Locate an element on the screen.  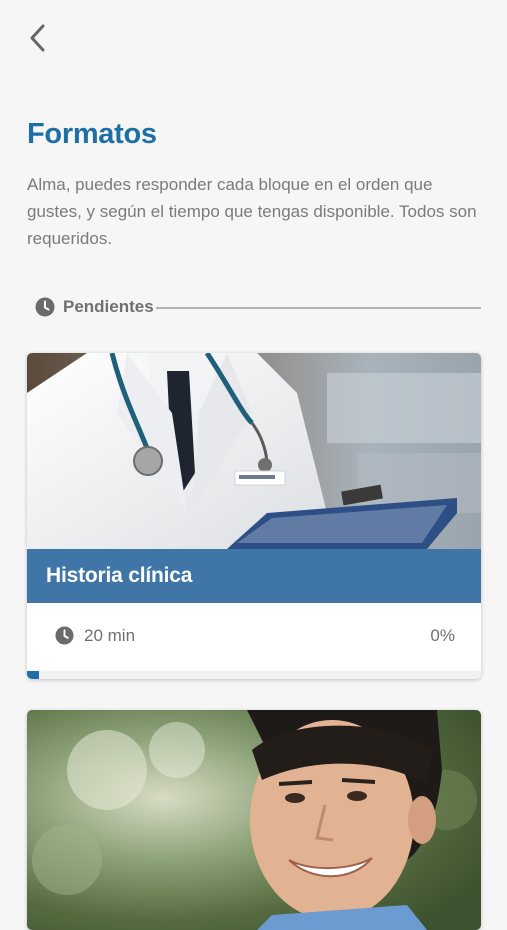
section-header-pending: Pendientes is located at coordinates (258, 307).